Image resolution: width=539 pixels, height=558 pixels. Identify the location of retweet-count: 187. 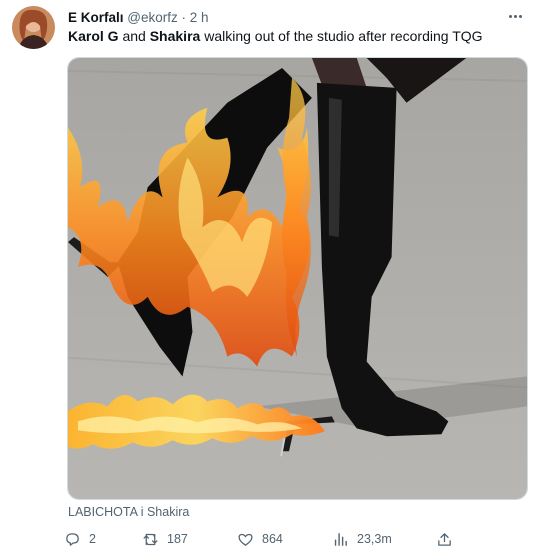
(177, 539).